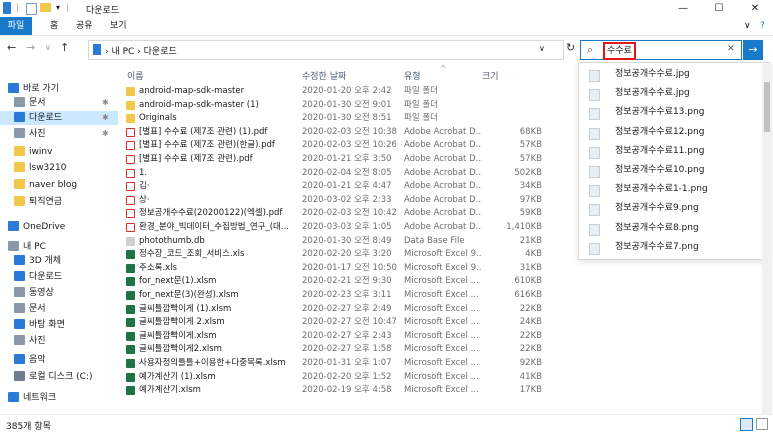  What do you see at coordinates (753, 50) in the screenshot?
I see `search-go-button: →` at bounding box center [753, 50].